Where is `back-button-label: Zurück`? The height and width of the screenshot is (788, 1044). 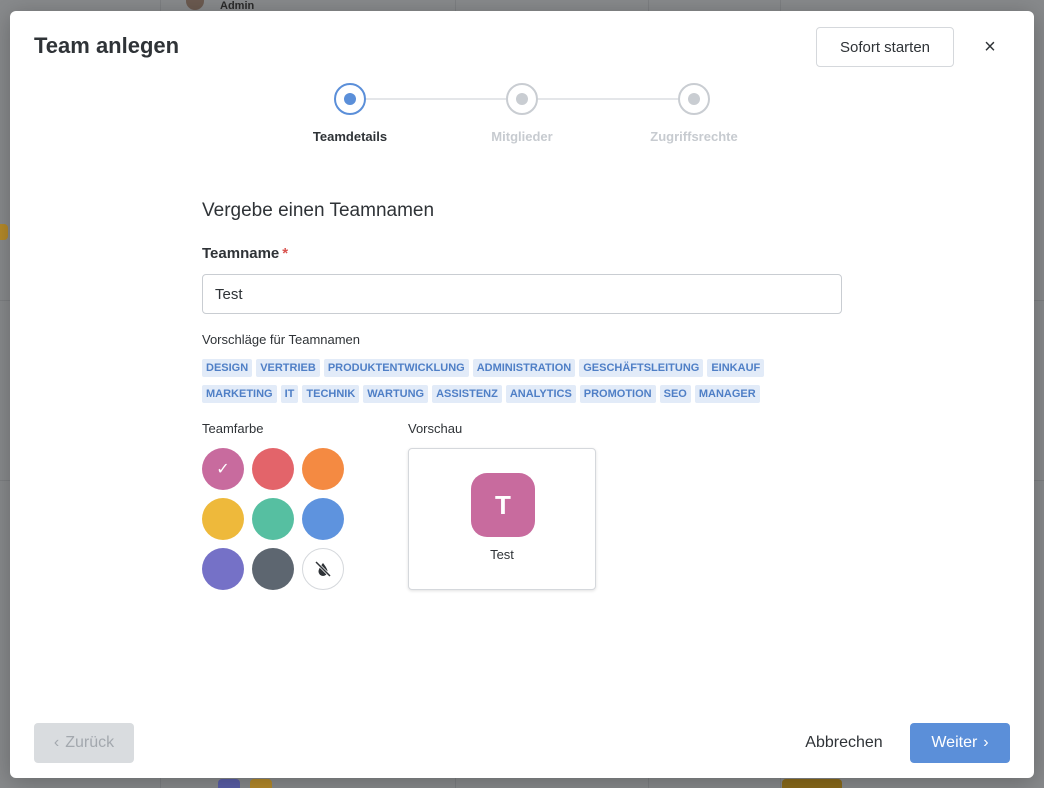 back-button-label: Zurück is located at coordinates (90, 742).